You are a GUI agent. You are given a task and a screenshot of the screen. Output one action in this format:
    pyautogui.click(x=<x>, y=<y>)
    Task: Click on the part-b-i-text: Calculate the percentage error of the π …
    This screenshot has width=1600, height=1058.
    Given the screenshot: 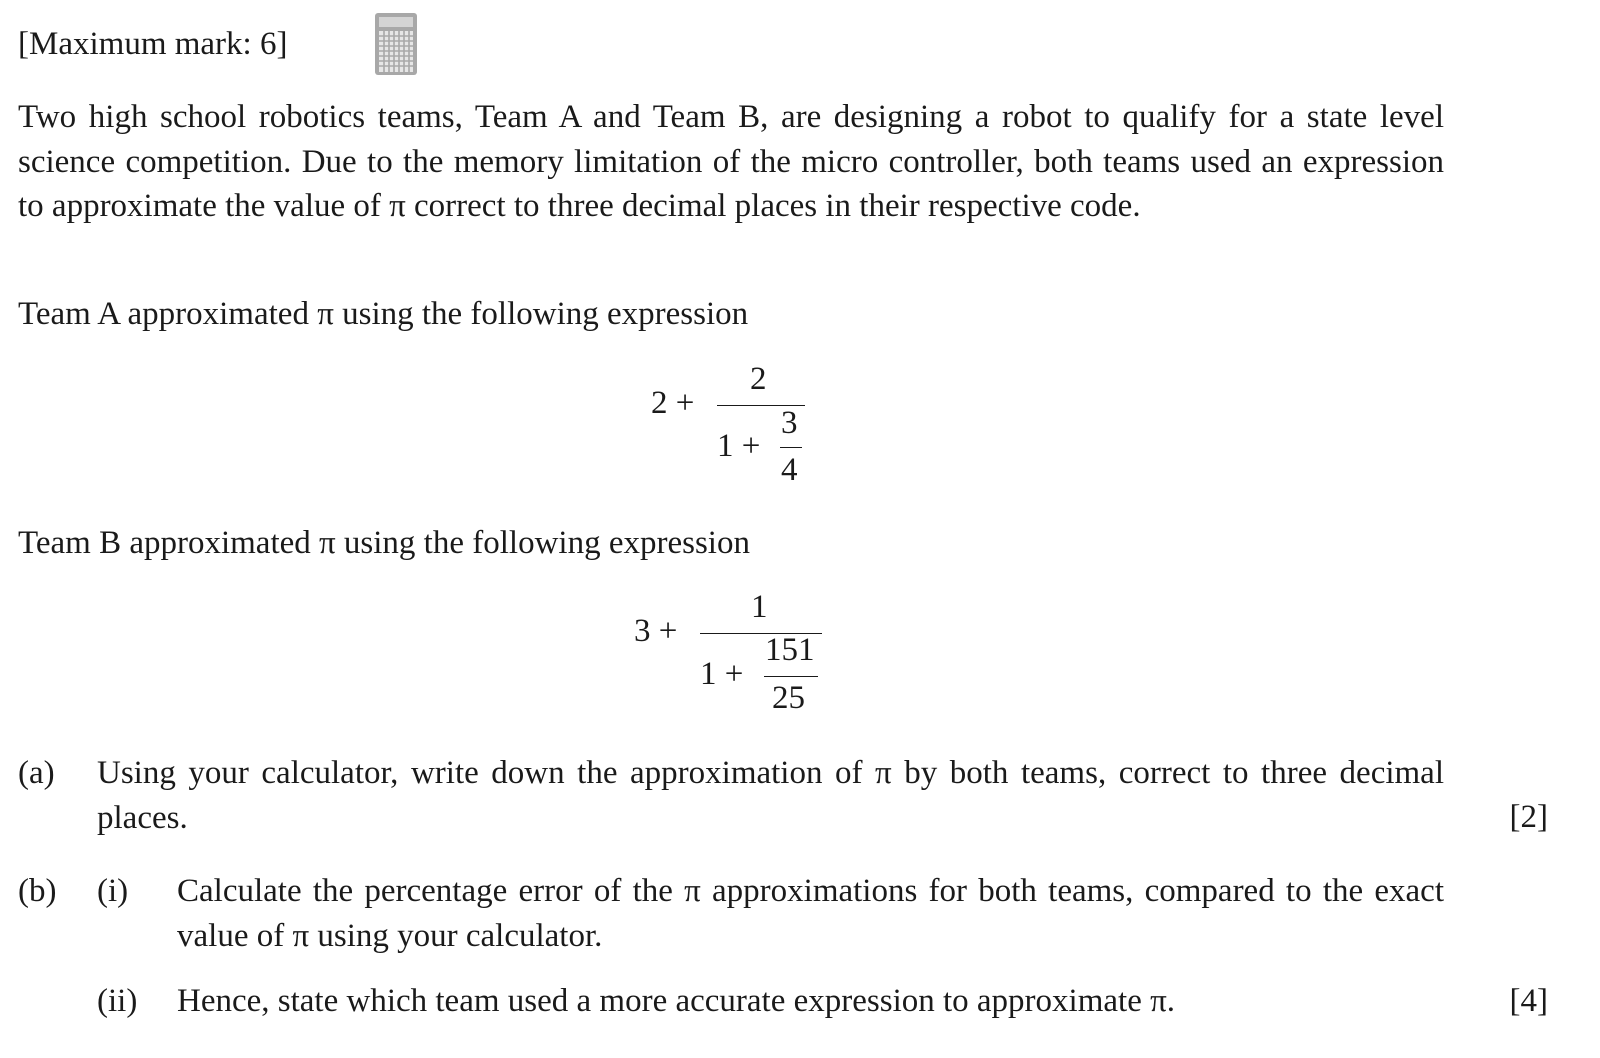 What is the action you would take?
    pyautogui.click(x=810, y=913)
    